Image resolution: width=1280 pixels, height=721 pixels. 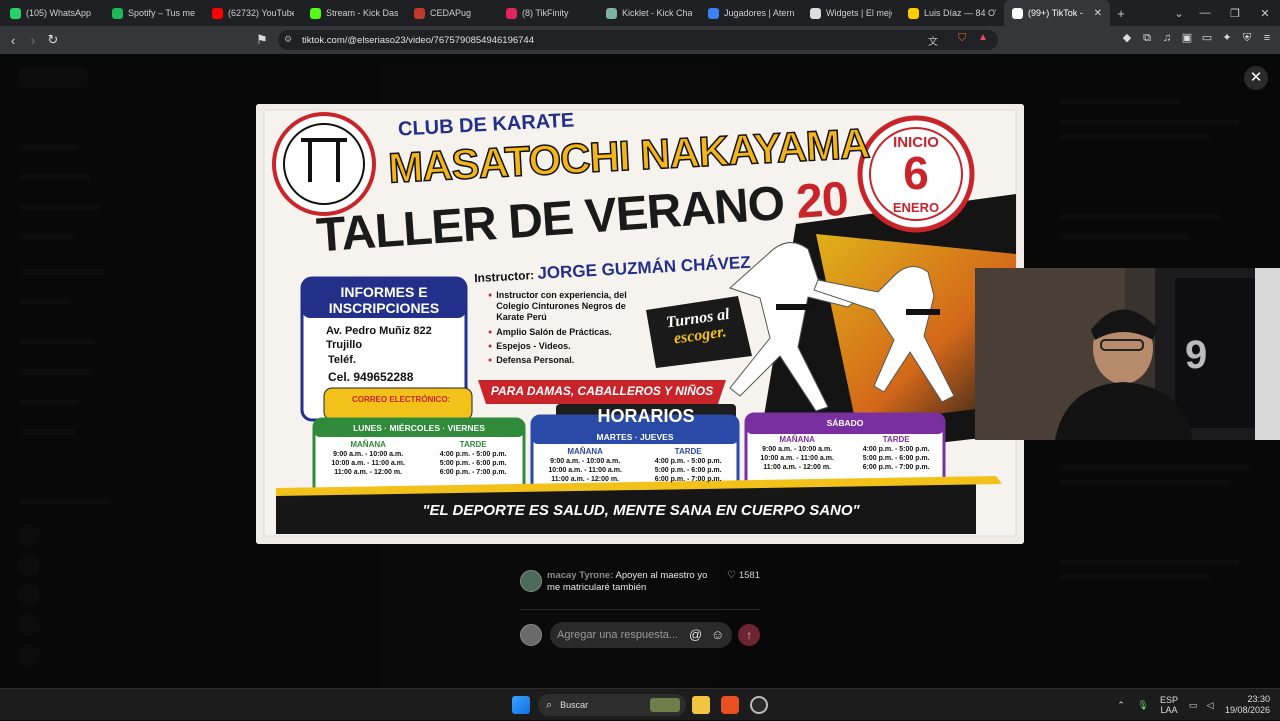 I want to click on webcam-feed: 9, so click(x=1127, y=354).